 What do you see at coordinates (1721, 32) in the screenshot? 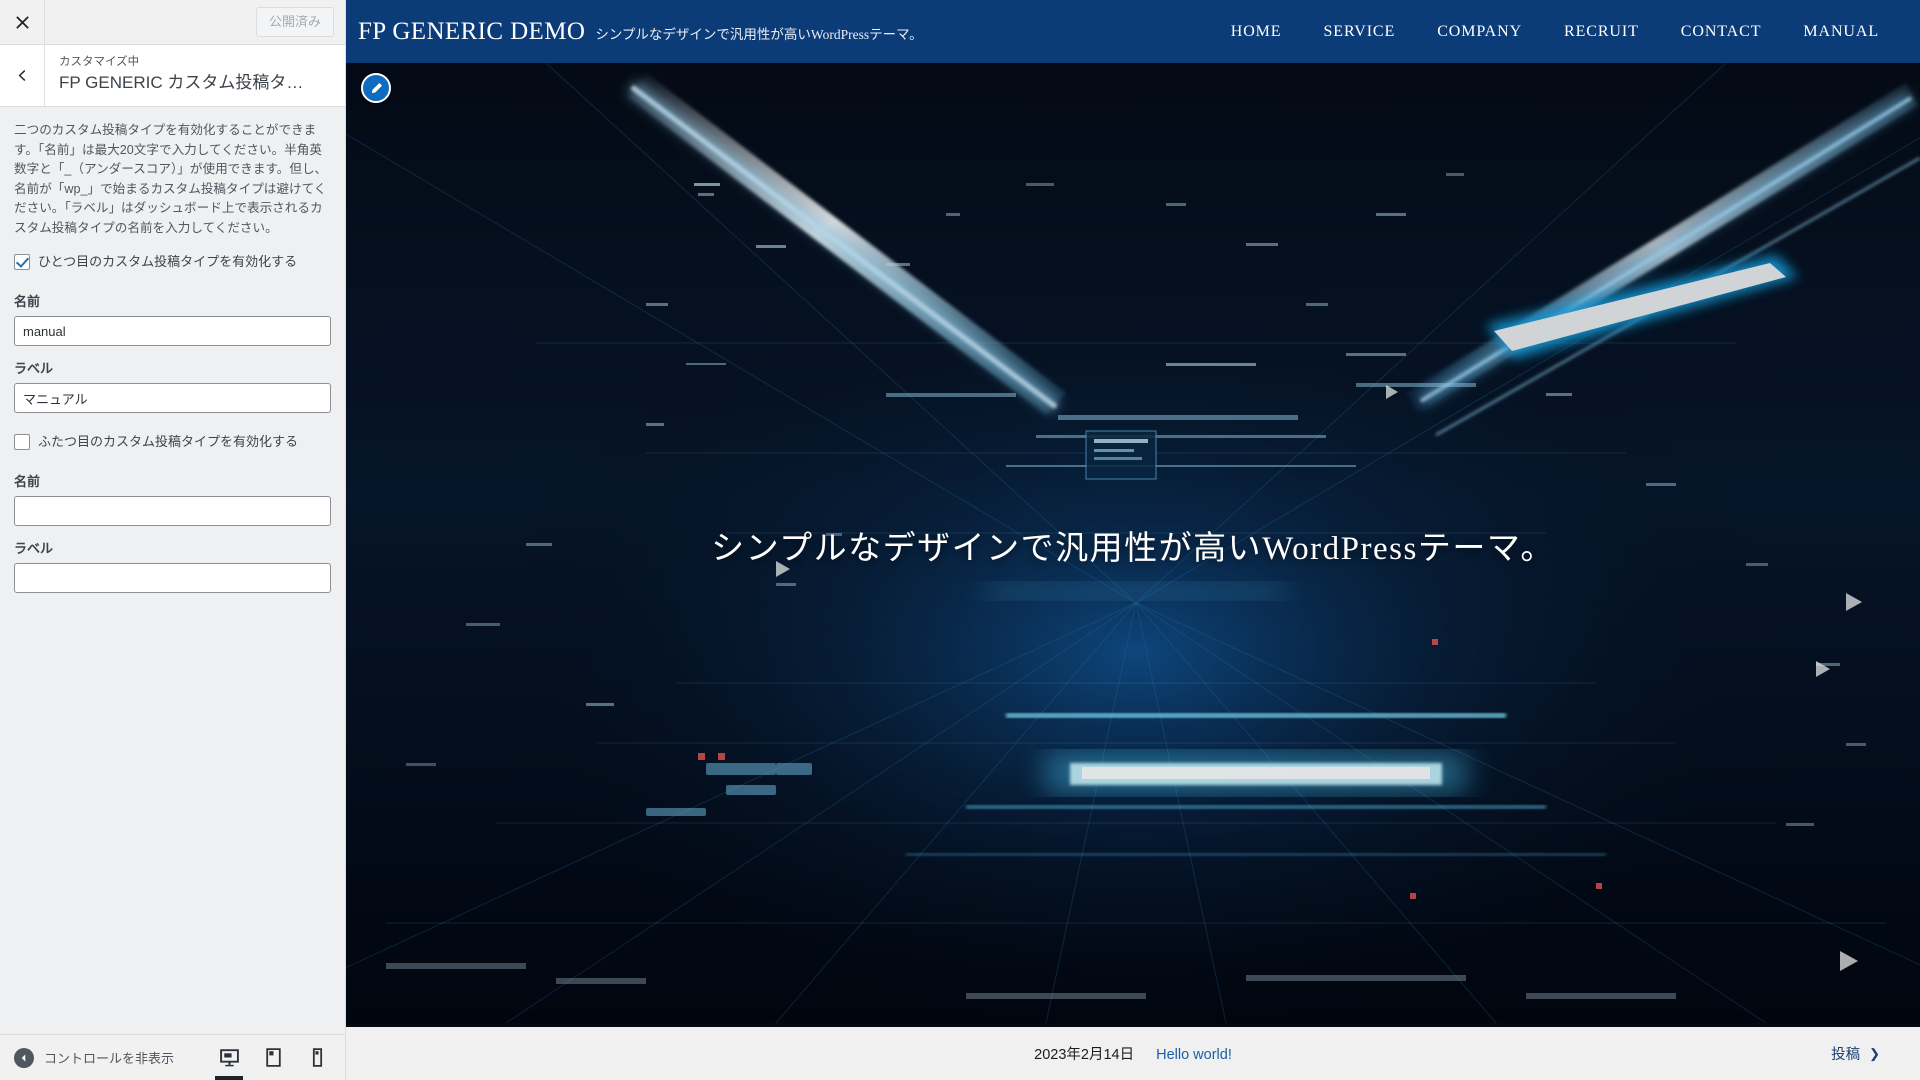
I see `nav-item-contact: CONTACT` at bounding box center [1721, 32].